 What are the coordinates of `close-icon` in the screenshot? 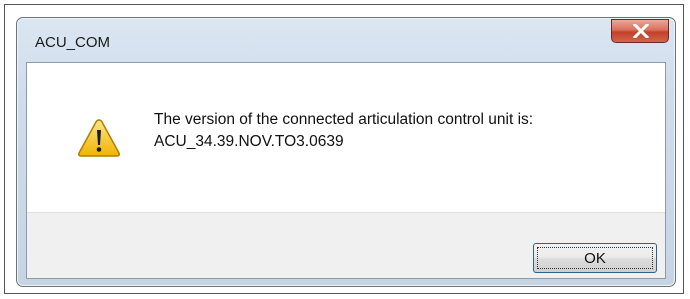 It's located at (641, 31).